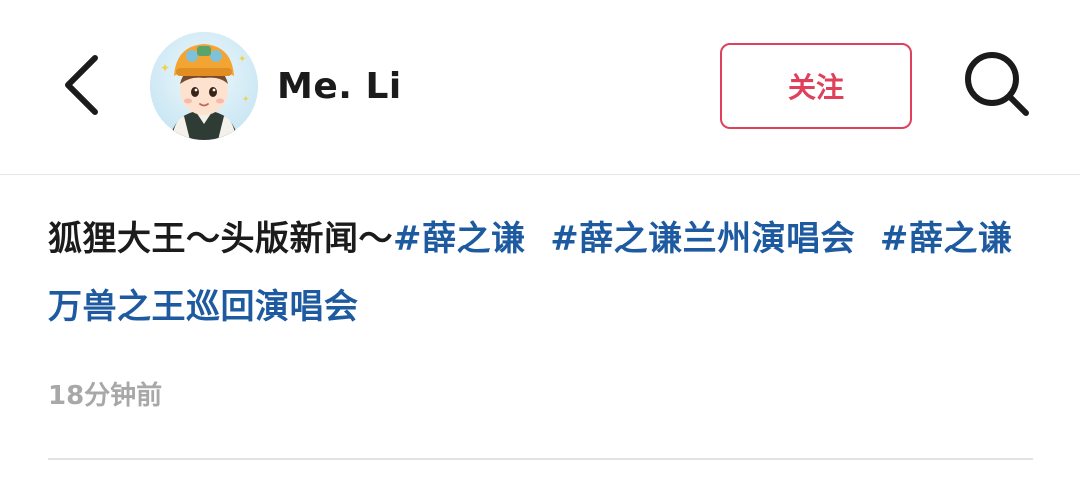  What do you see at coordinates (540, 174) in the screenshot?
I see `header-divider` at bounding box center [540, 174].